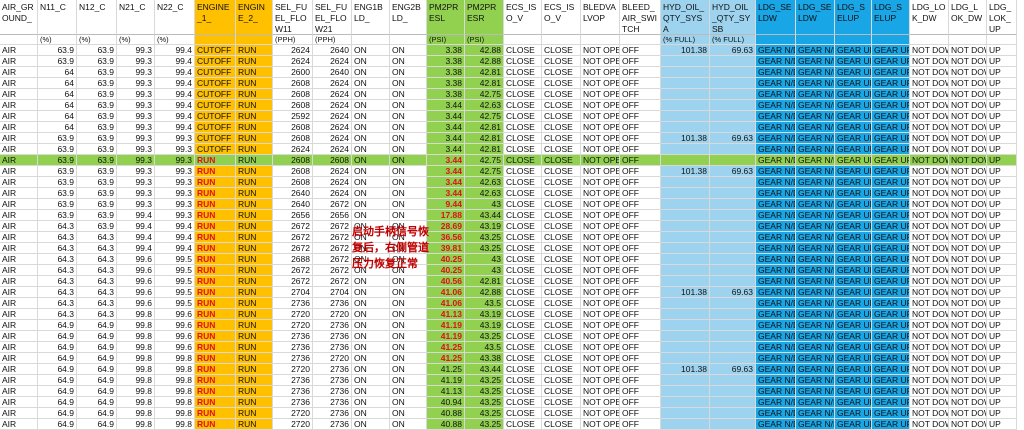  What do you see at coordinates (215, 94) in the screenshot?
I see `table-cell: CUTOFF` at bounding box center [215, 94].